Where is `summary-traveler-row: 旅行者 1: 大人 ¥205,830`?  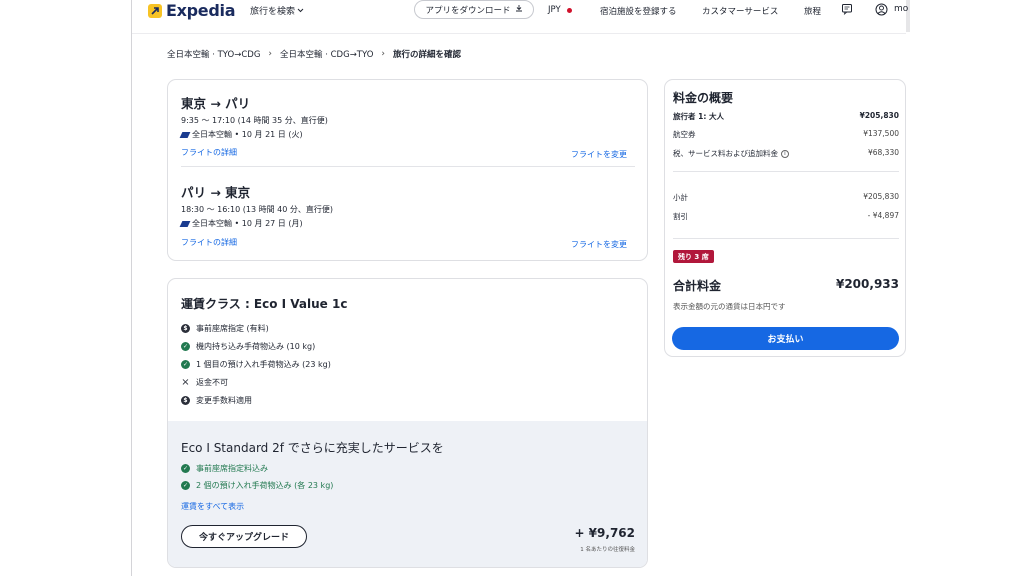
summary-traveler-row: 旅行者 1: 大人 ¥205,830 is located at coordinates (786, 116).